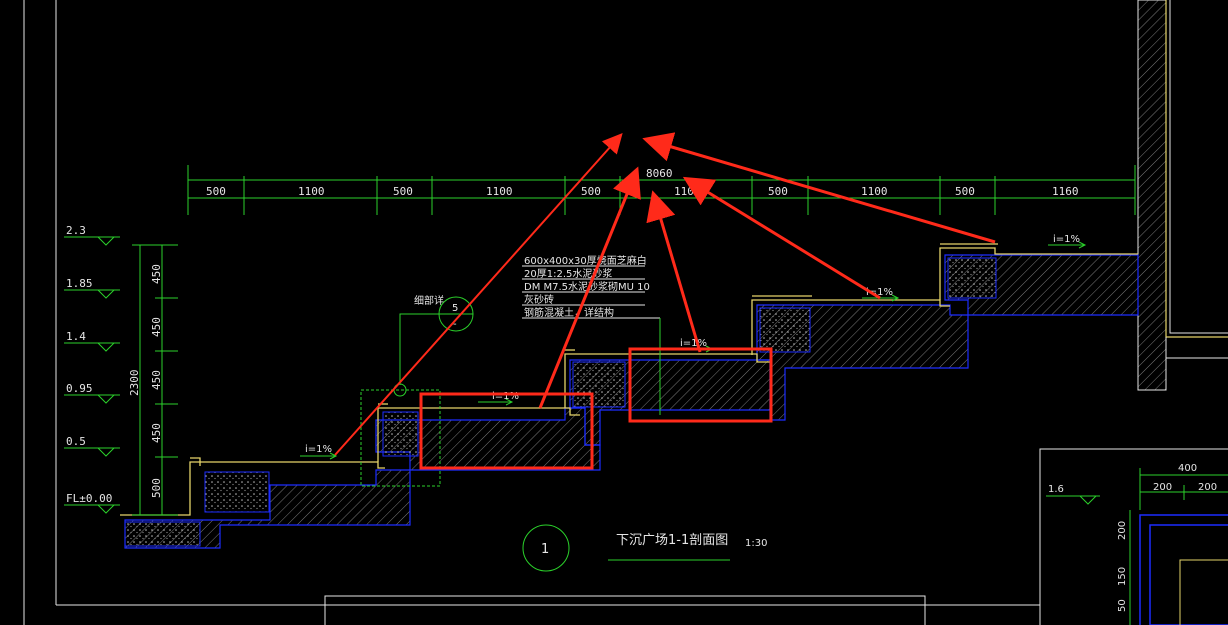 This screenshot has width=1228, height=625. I want to click on callout-line-1: 600x400x30厚烧面芝麻白, so click(585, 260).